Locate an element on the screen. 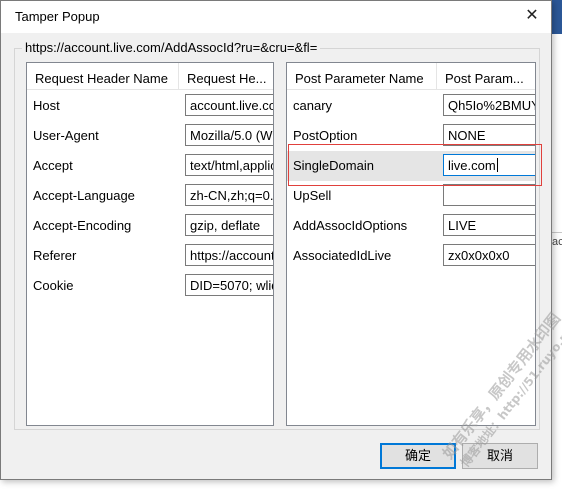  param-value-field is located at coordinates (489, 195).